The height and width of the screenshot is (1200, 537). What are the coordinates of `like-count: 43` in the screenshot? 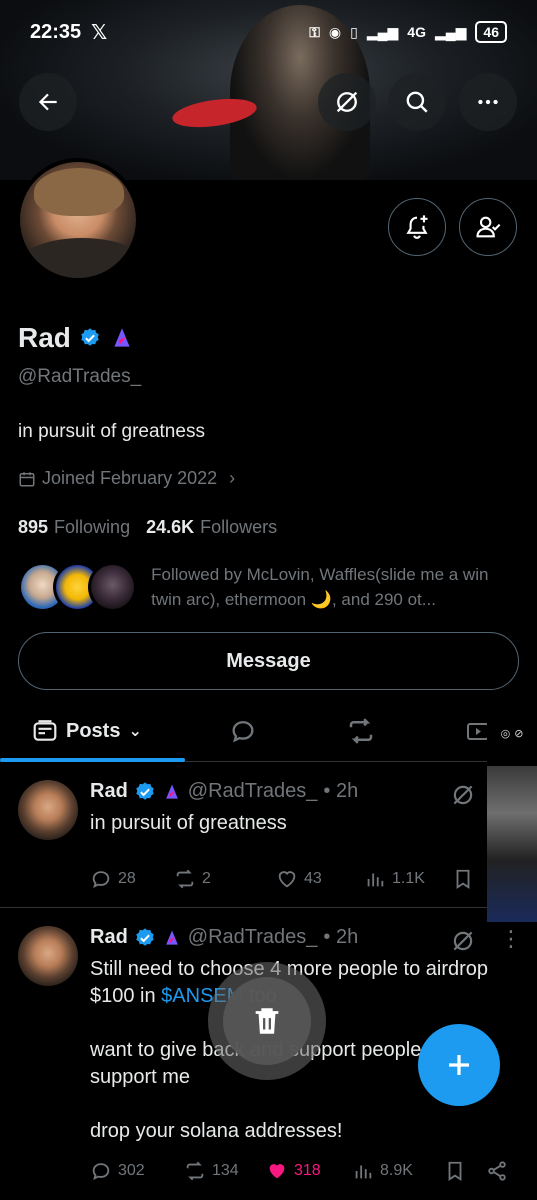 It's located at (313, 878).